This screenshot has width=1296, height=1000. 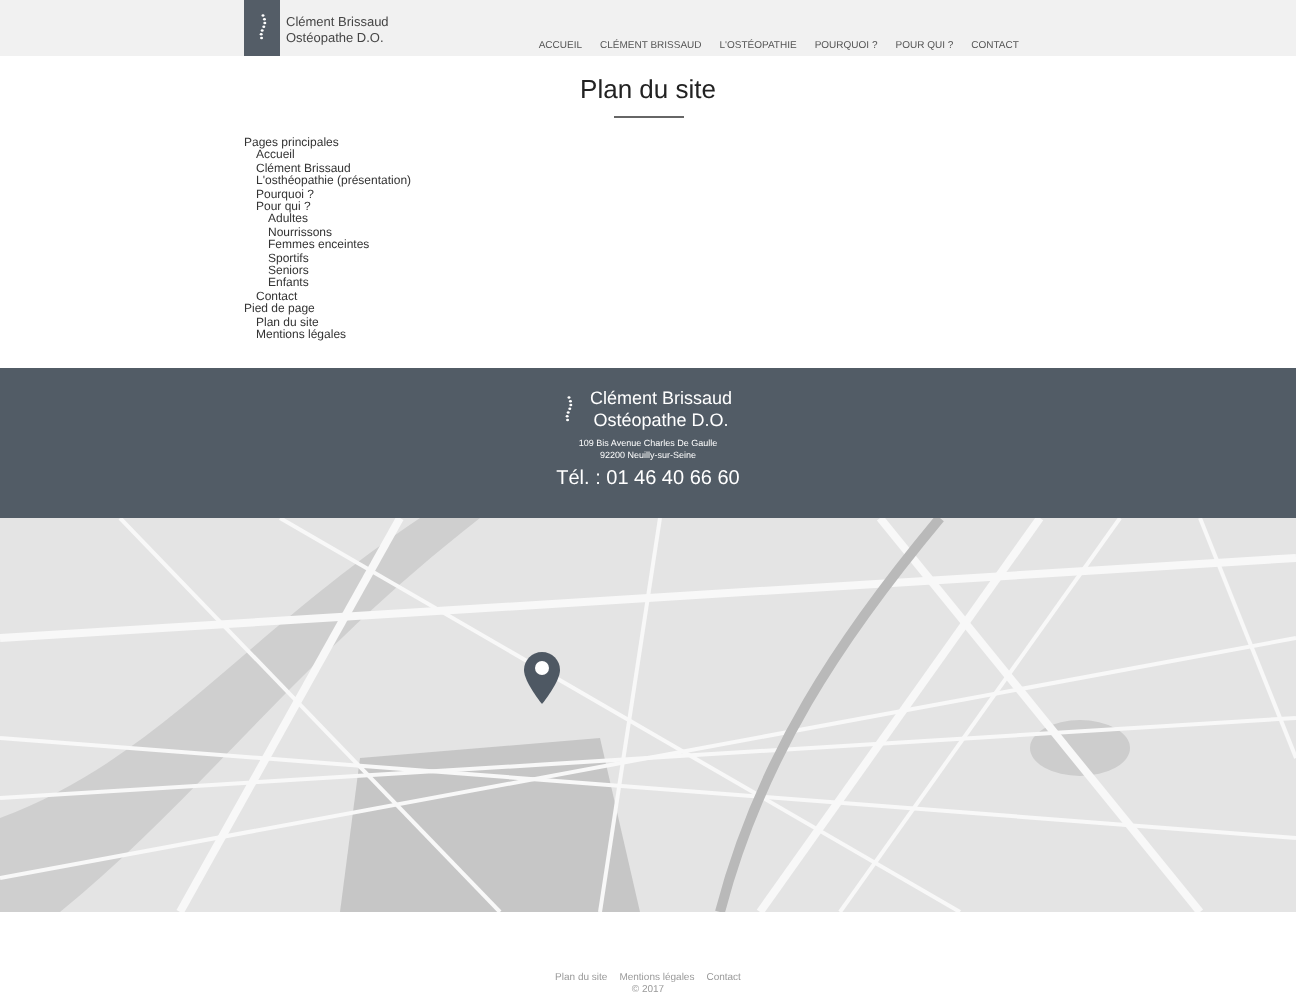 I want to click on map-pin-icon, so click(x=542, y=678).